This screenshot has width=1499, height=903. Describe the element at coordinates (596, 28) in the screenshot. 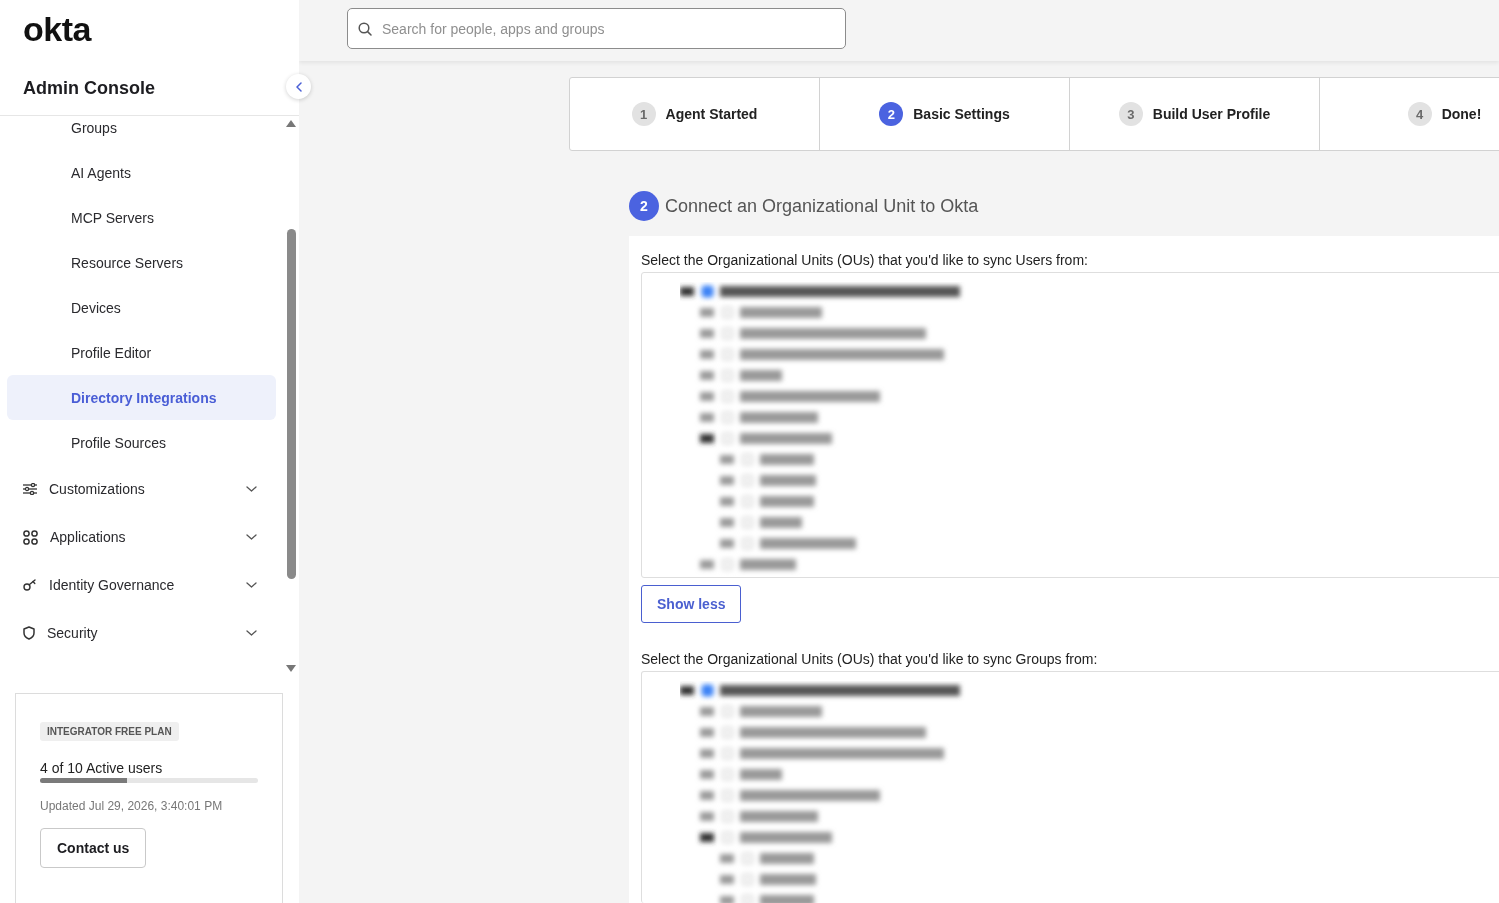

I see `search-field: Search for people, apps and groups` at that location.